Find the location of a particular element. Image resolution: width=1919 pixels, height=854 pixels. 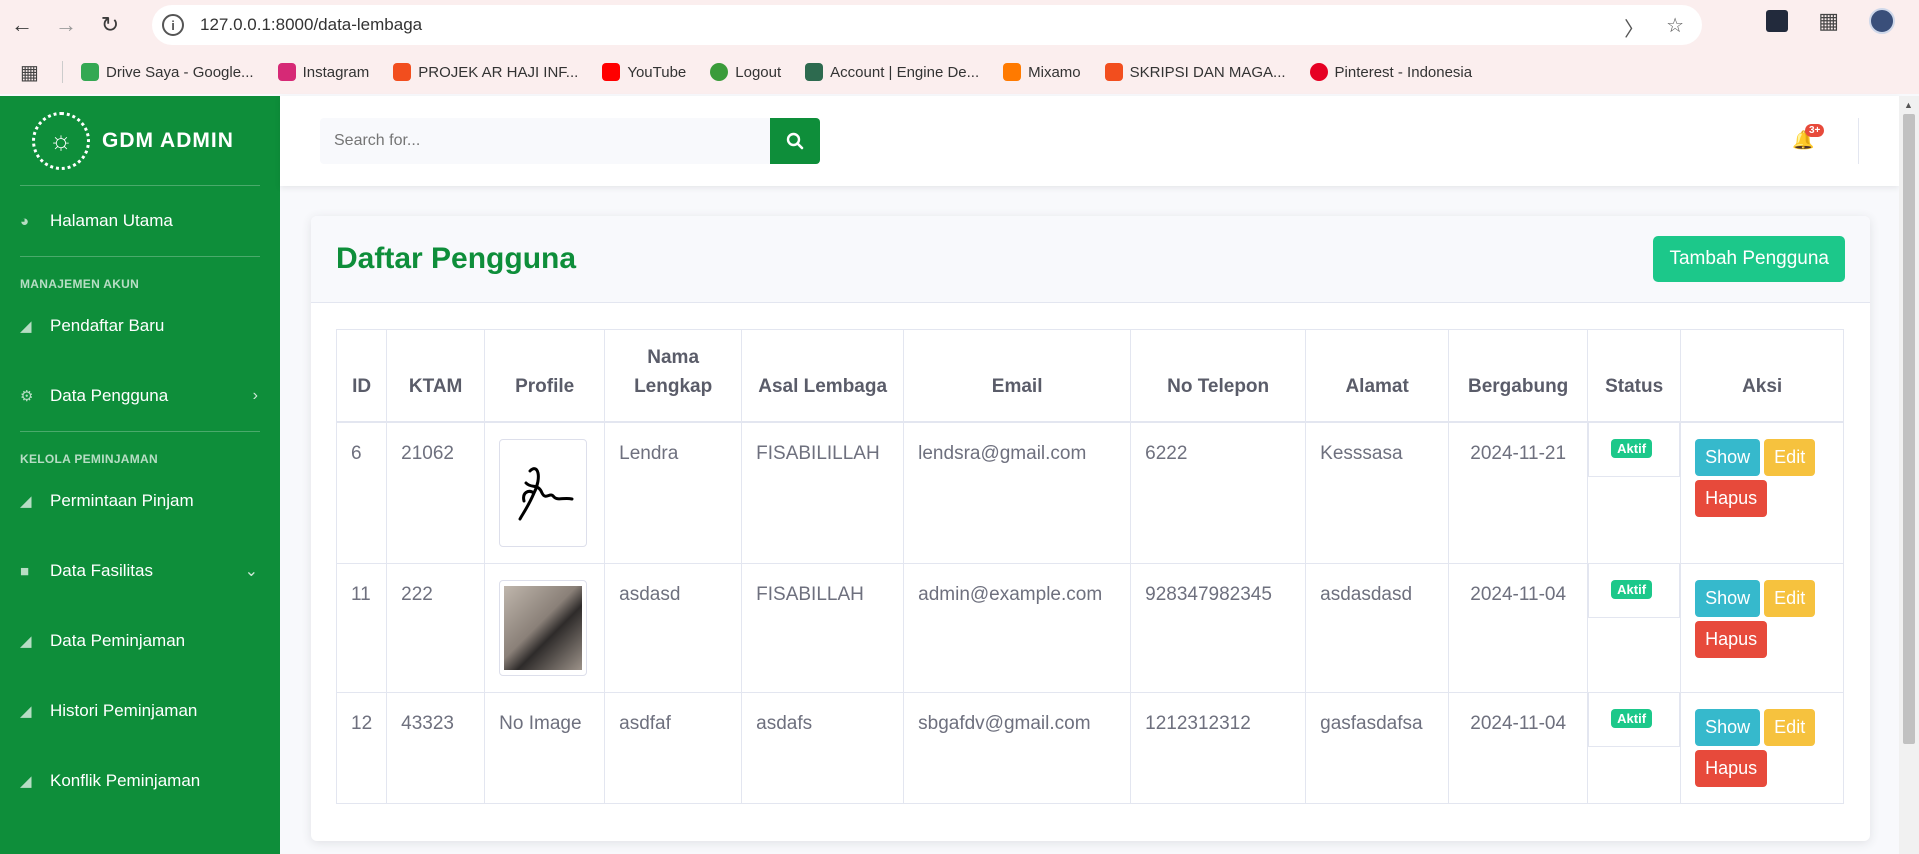

sidebar-heading-pinjam: KELOLA PEMINJAMAN is located at coordinates (89, 459).